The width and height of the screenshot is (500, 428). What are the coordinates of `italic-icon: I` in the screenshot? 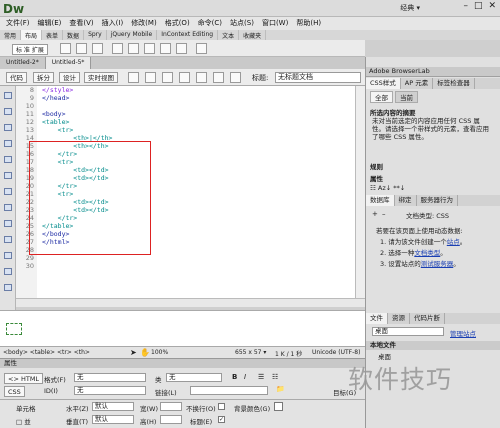 It's located at (245, 377).